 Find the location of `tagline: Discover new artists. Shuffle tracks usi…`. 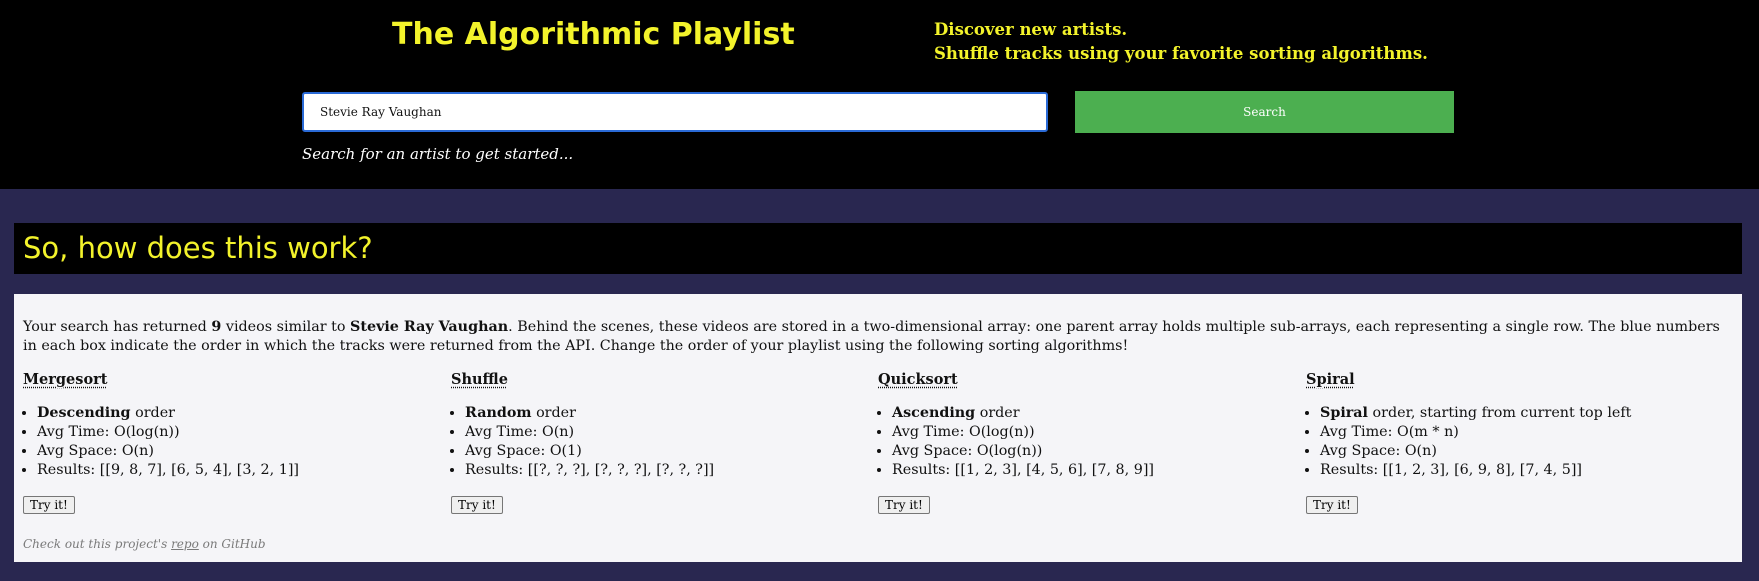

tagline: Discover new artists. Shuffle tracks usi… is located at coordinates (1181, 42).